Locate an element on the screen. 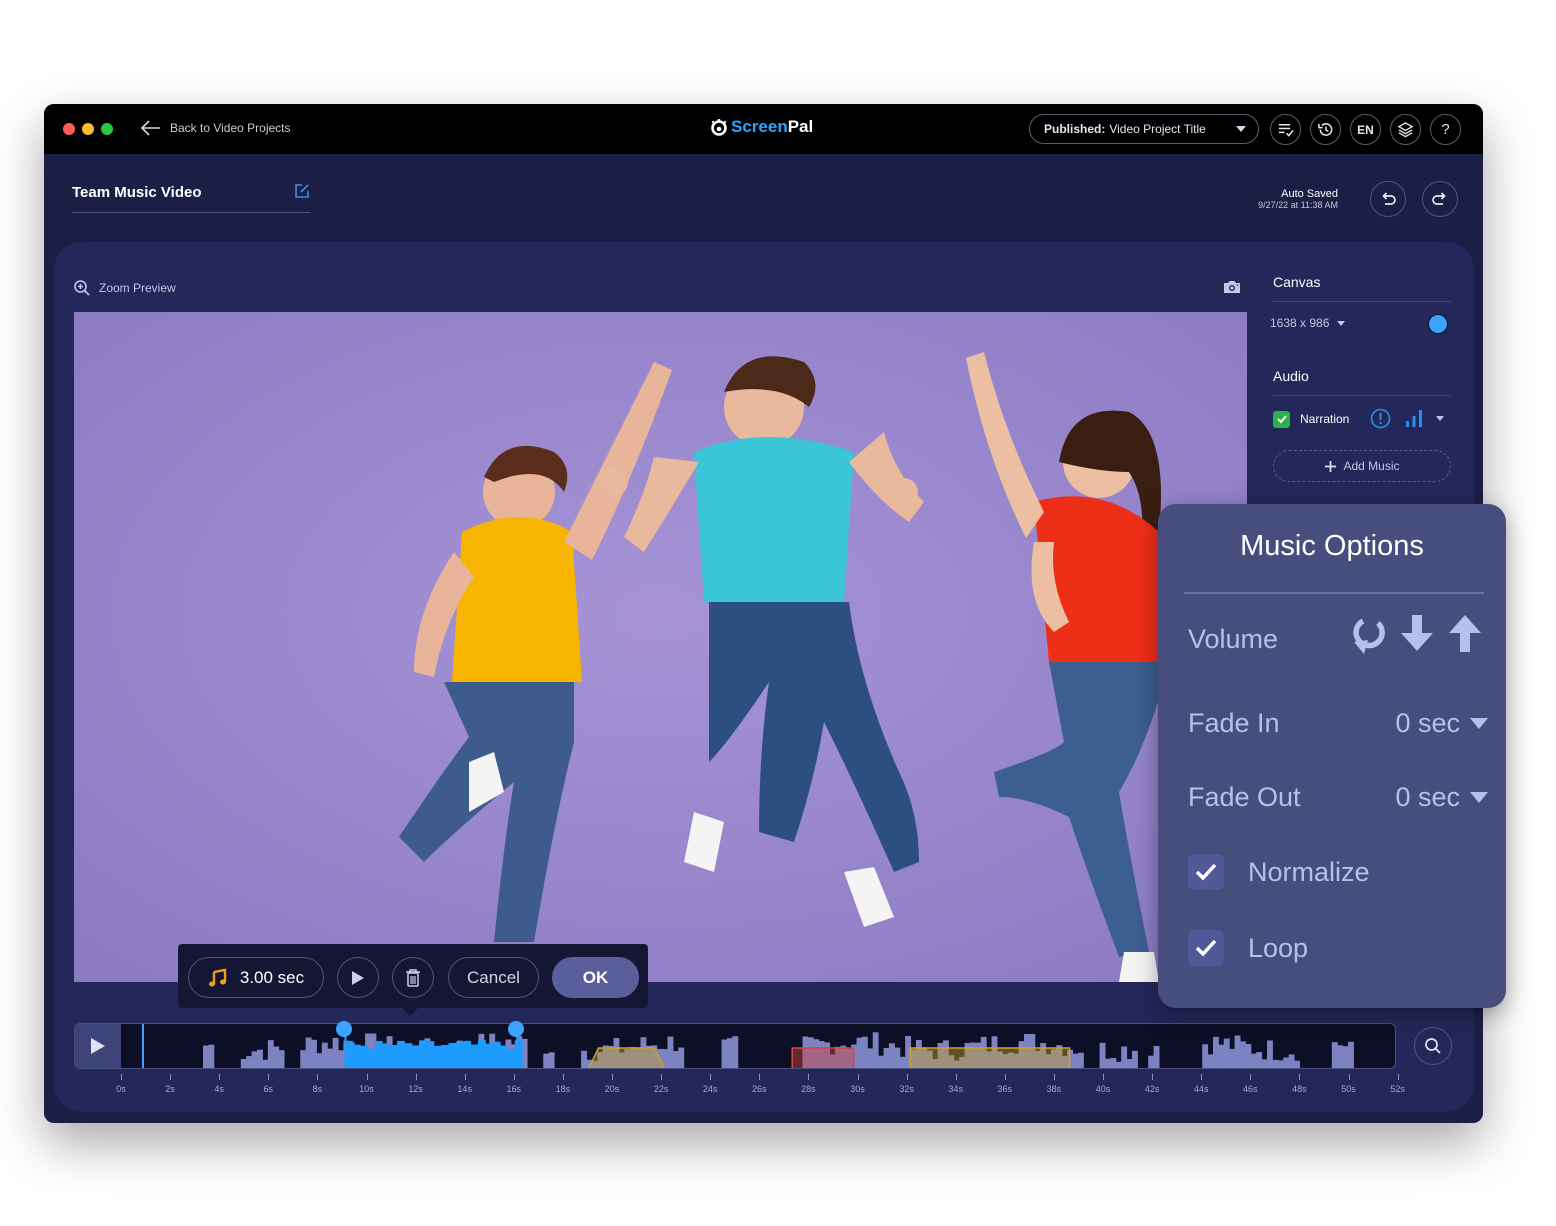 This screenshot has width=1556, height=1226. layers-button is located at coordinates (1405, 129).